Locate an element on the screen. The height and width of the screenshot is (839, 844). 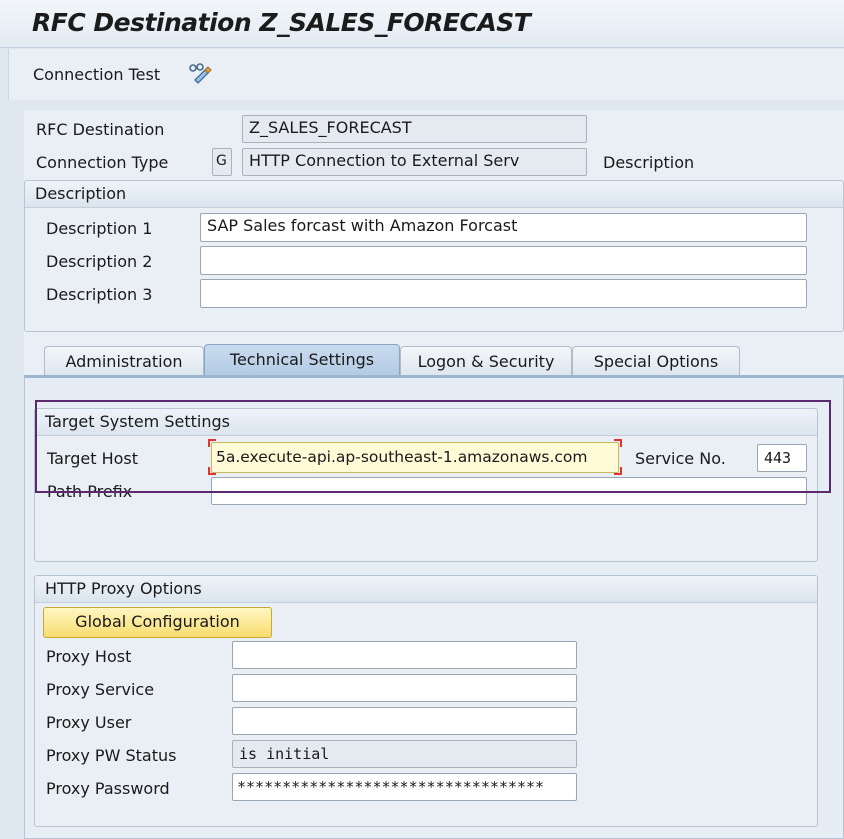
rfc-destination-field: Z_SALES_FORECAST is located at coordinates (414, 129).